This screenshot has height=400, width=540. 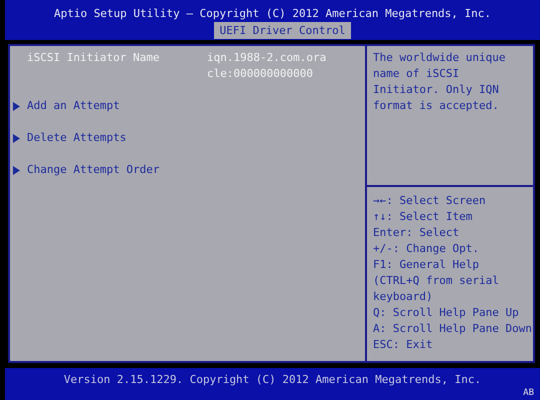 What do you see at coordinates (403, 345) in the screenshot?
I see `key-help: ESC: Exit` at bounding box center [403, 345].